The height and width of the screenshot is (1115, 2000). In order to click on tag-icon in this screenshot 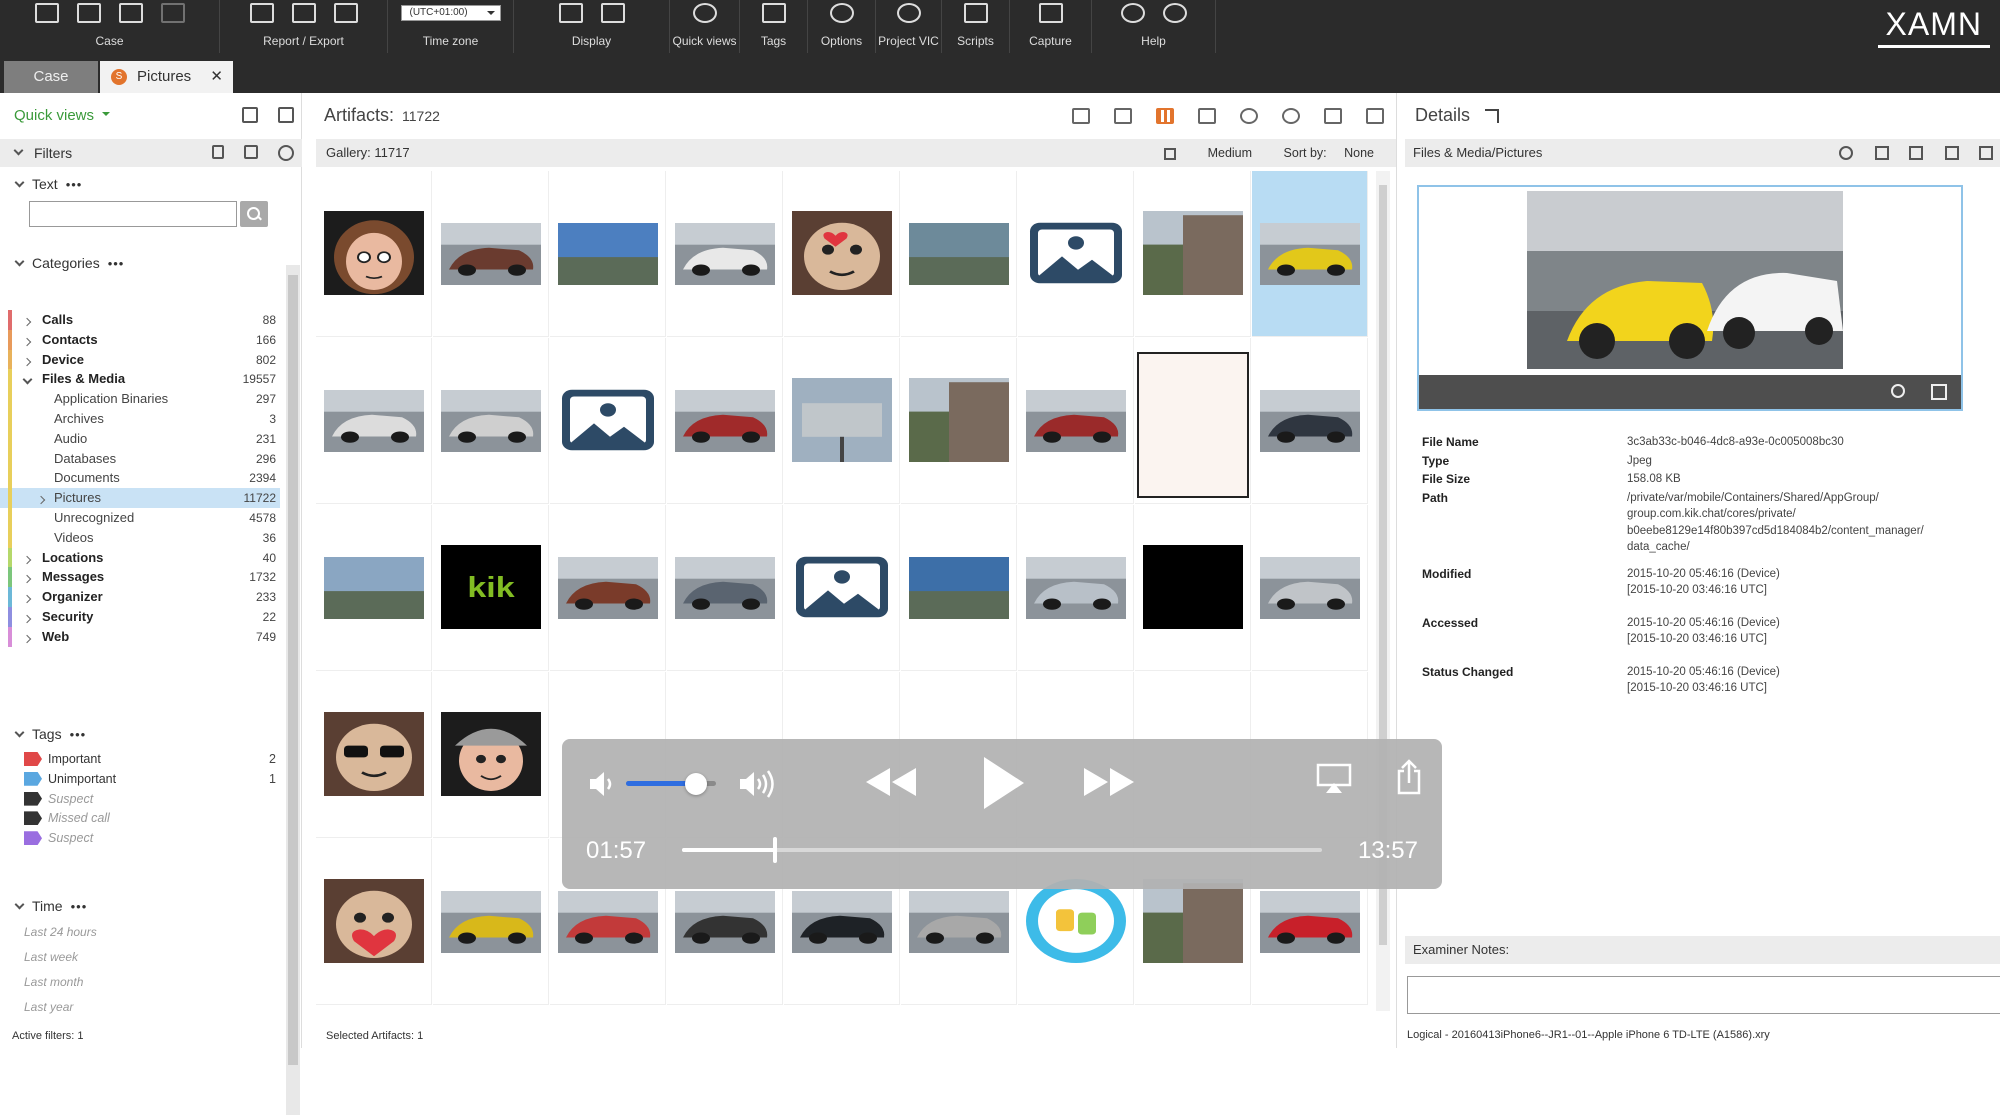, I will do `click(773, 13)`.